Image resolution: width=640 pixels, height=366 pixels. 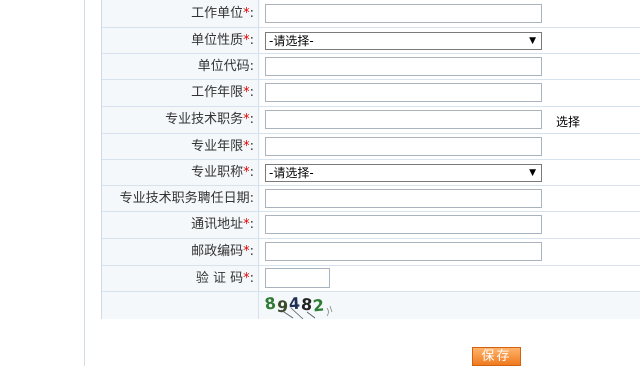 I want to click on unit-code-input, so click(x=403, y=66).